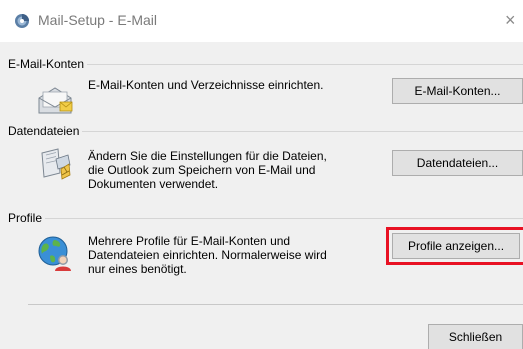 This screenshot has height=349, width=523. Describe the element at coordinates (23, 218) in the screenshot. I see `profiles-group-label: Profile` at that location.